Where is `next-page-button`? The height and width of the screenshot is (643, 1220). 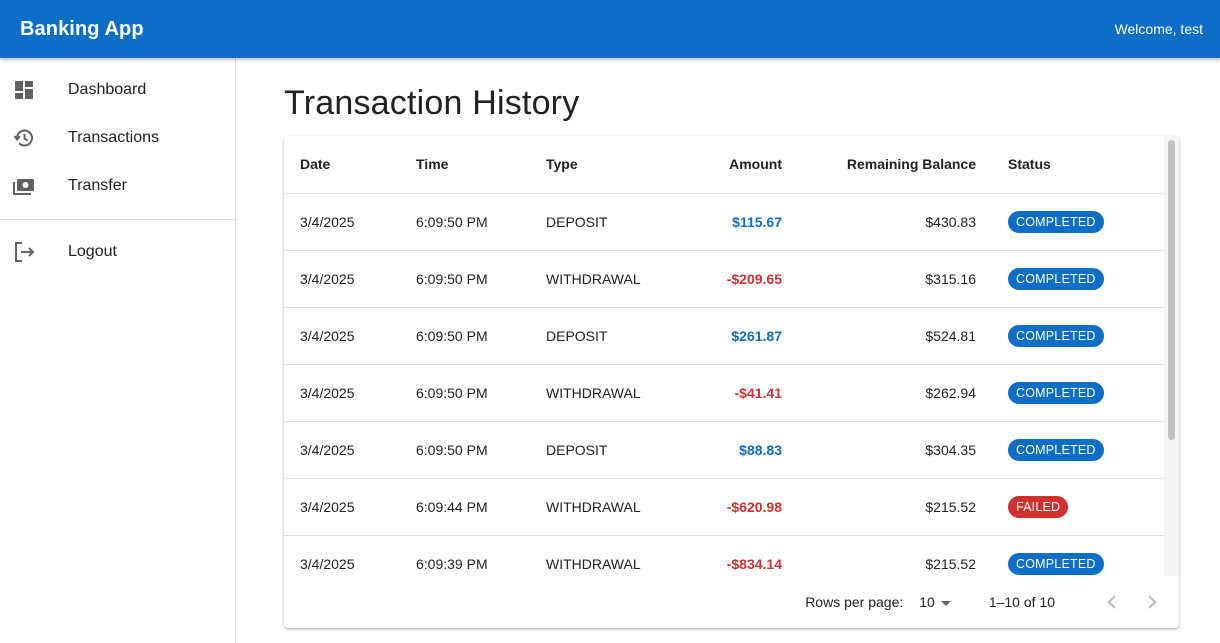
next-page-button is located at coordinates (1152, 602).